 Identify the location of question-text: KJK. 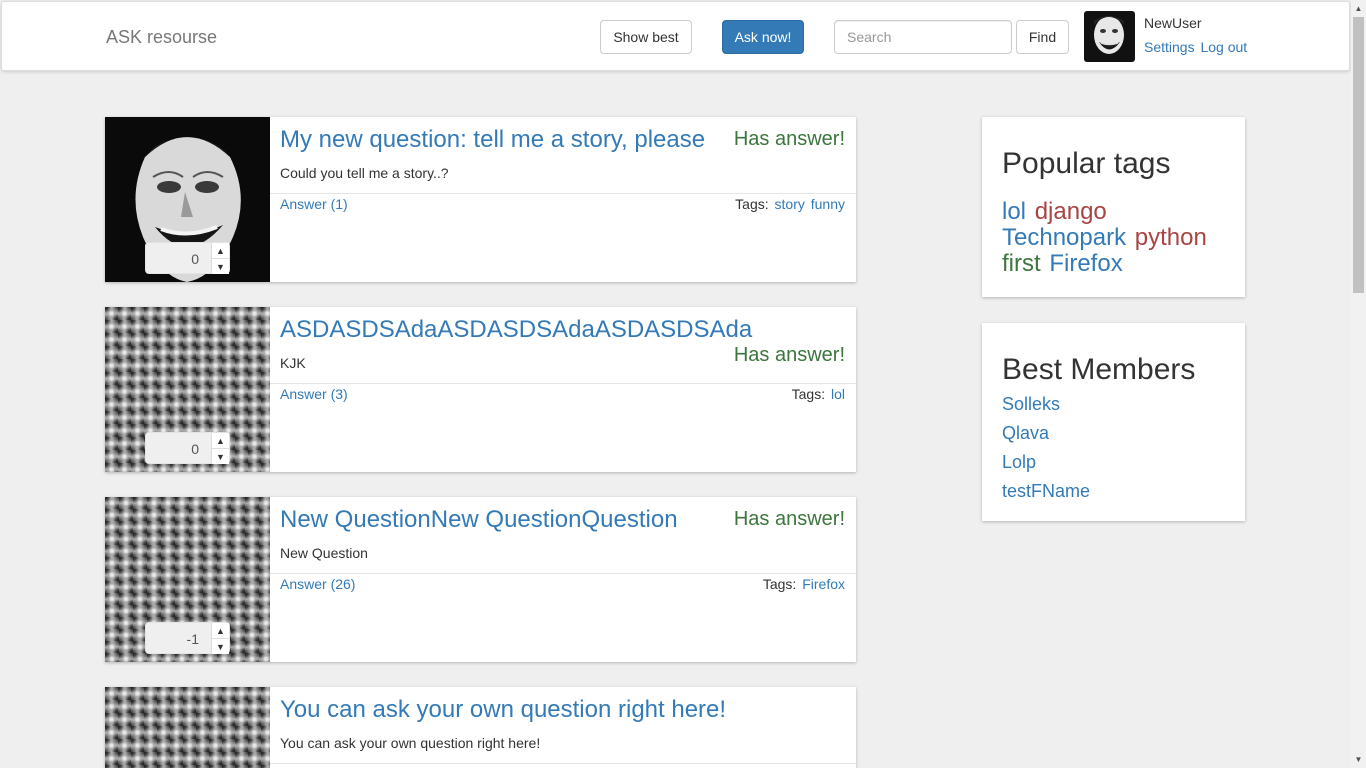
(293, 363).